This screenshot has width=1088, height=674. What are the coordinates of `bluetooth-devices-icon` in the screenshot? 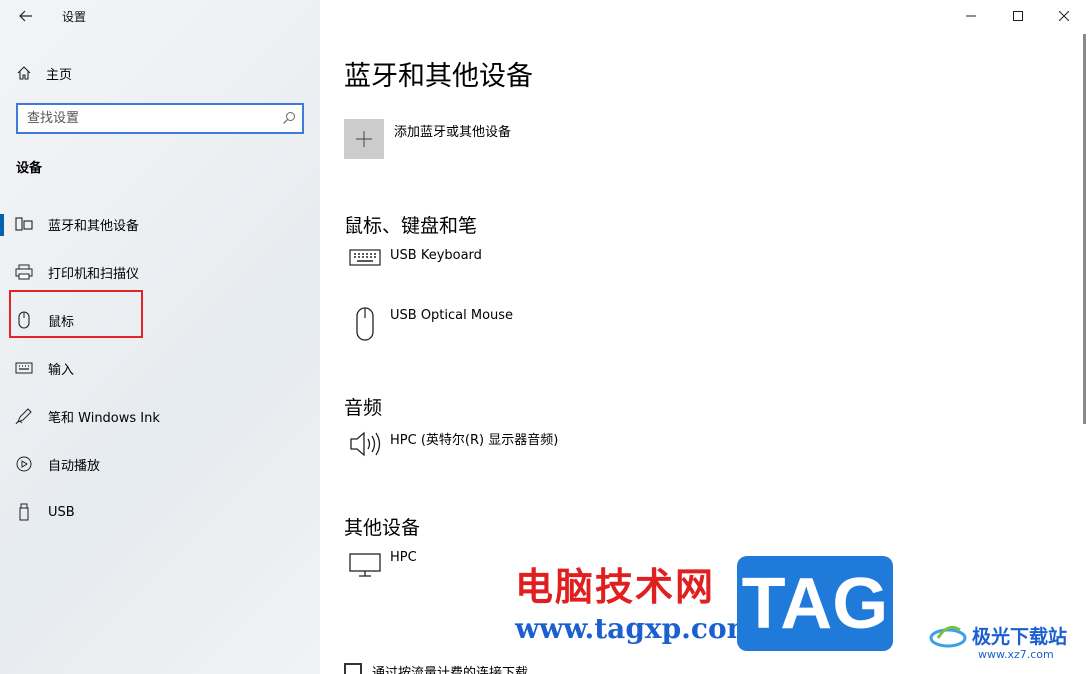 It's located at (24, 224).